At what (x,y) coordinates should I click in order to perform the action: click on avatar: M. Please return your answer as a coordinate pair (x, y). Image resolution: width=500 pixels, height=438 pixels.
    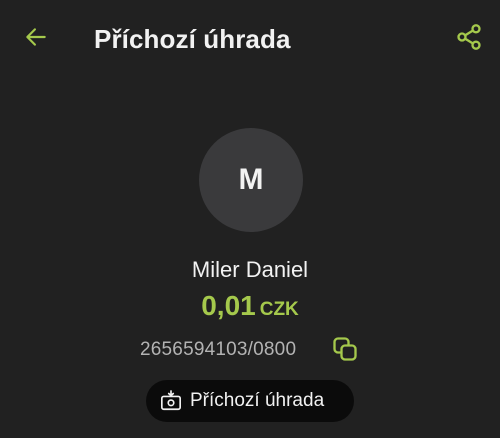
    Looking at the image, I should click on (251, 180).